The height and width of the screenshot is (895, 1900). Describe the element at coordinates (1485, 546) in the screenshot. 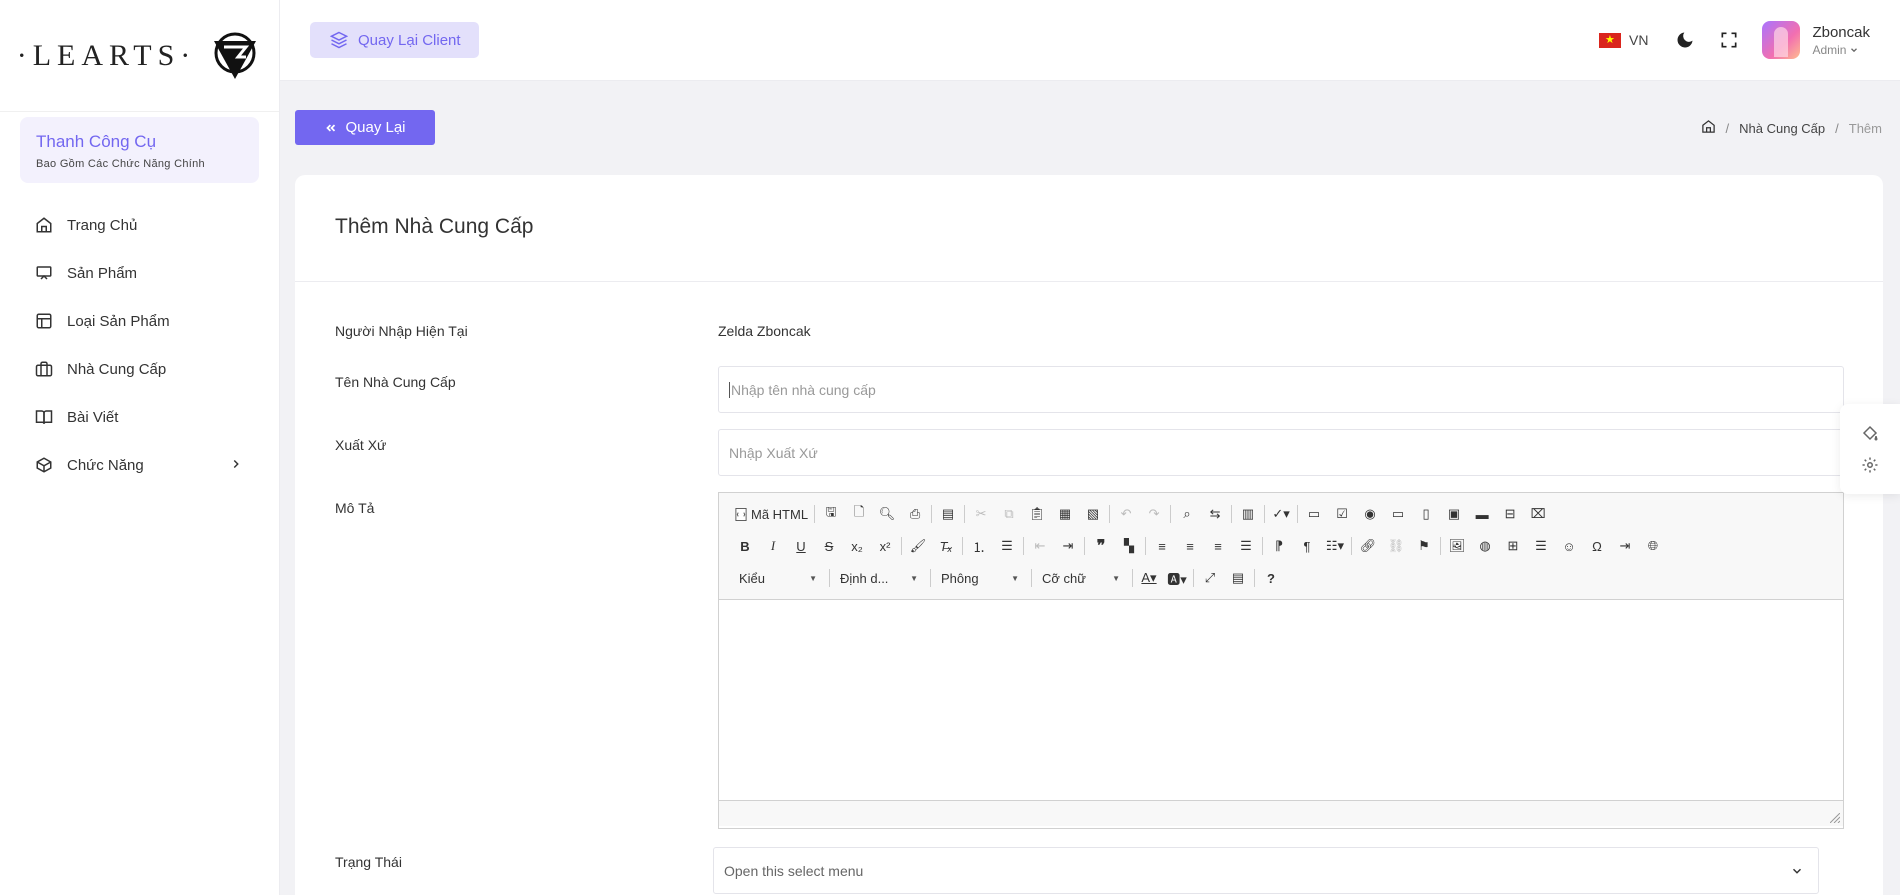

I see `flash-icon: ◍` at that location.